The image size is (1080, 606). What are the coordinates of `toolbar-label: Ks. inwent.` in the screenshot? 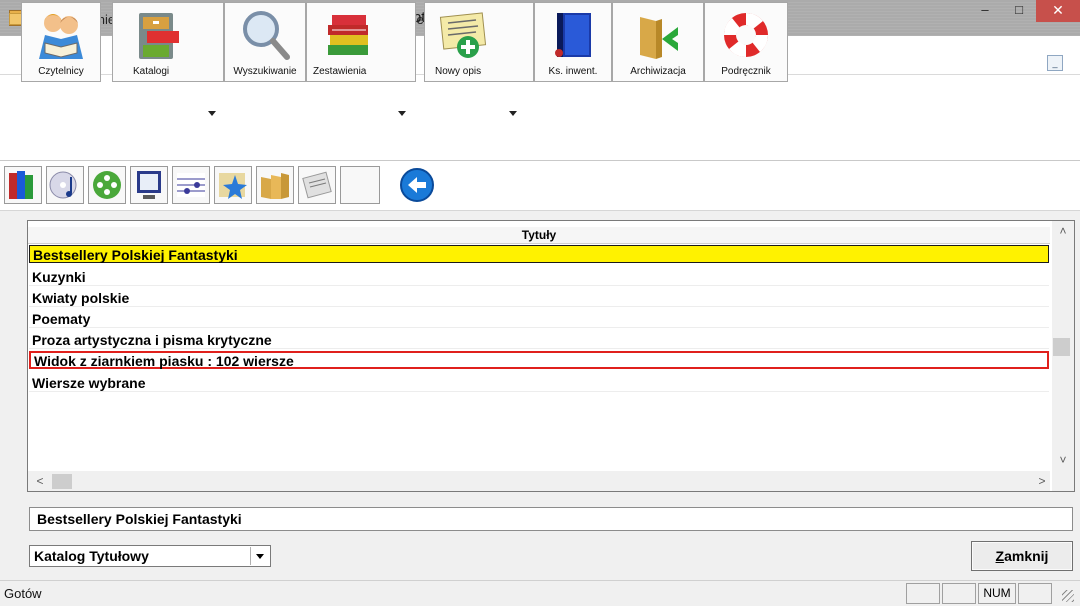 It's located at (573, 71).